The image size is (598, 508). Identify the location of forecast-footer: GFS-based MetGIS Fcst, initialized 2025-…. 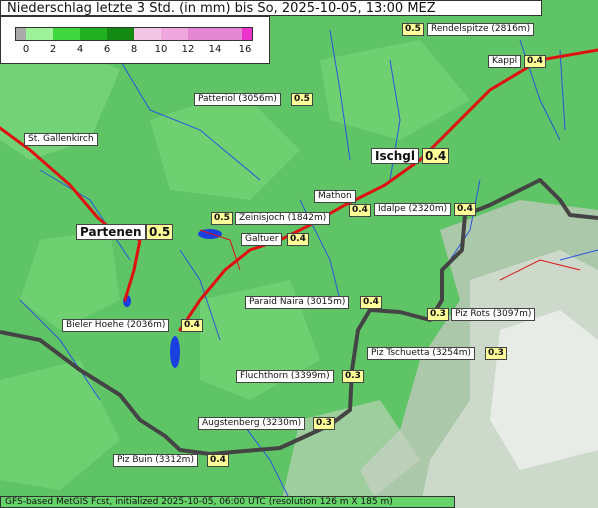
(227, 502).